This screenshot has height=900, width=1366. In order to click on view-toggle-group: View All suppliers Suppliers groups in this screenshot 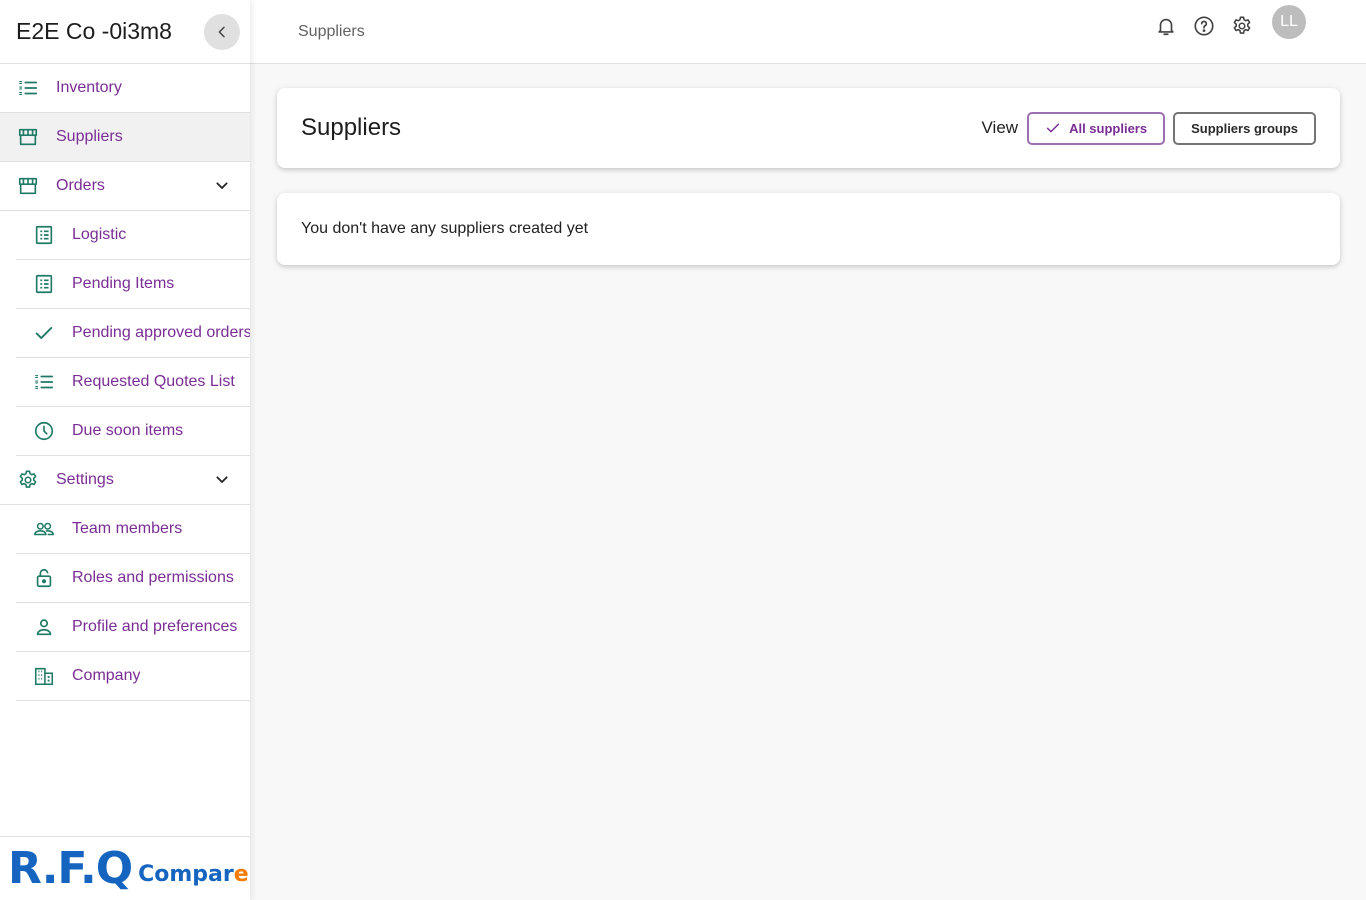, I will do `click(1148, 128)`.